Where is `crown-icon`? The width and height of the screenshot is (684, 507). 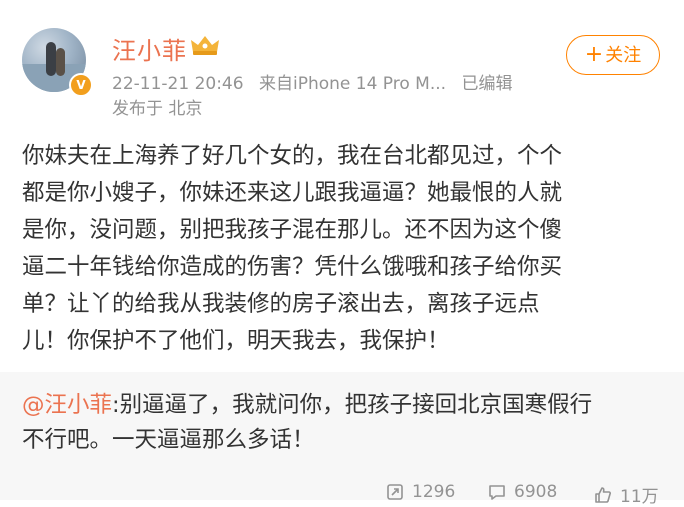 crown-icon is located at coordinates (205, 45).